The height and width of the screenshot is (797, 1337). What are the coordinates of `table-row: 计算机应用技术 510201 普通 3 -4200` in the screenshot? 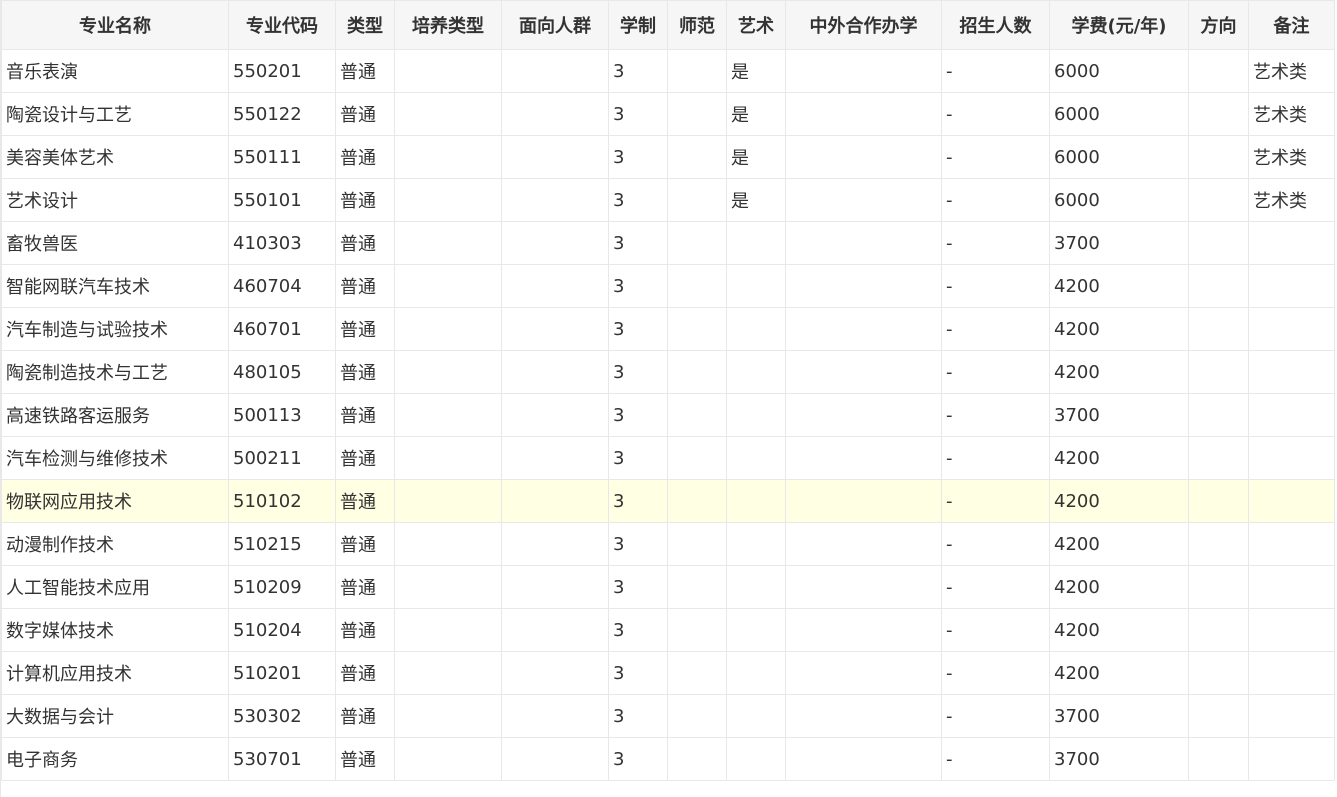 It's located at (668, 673).